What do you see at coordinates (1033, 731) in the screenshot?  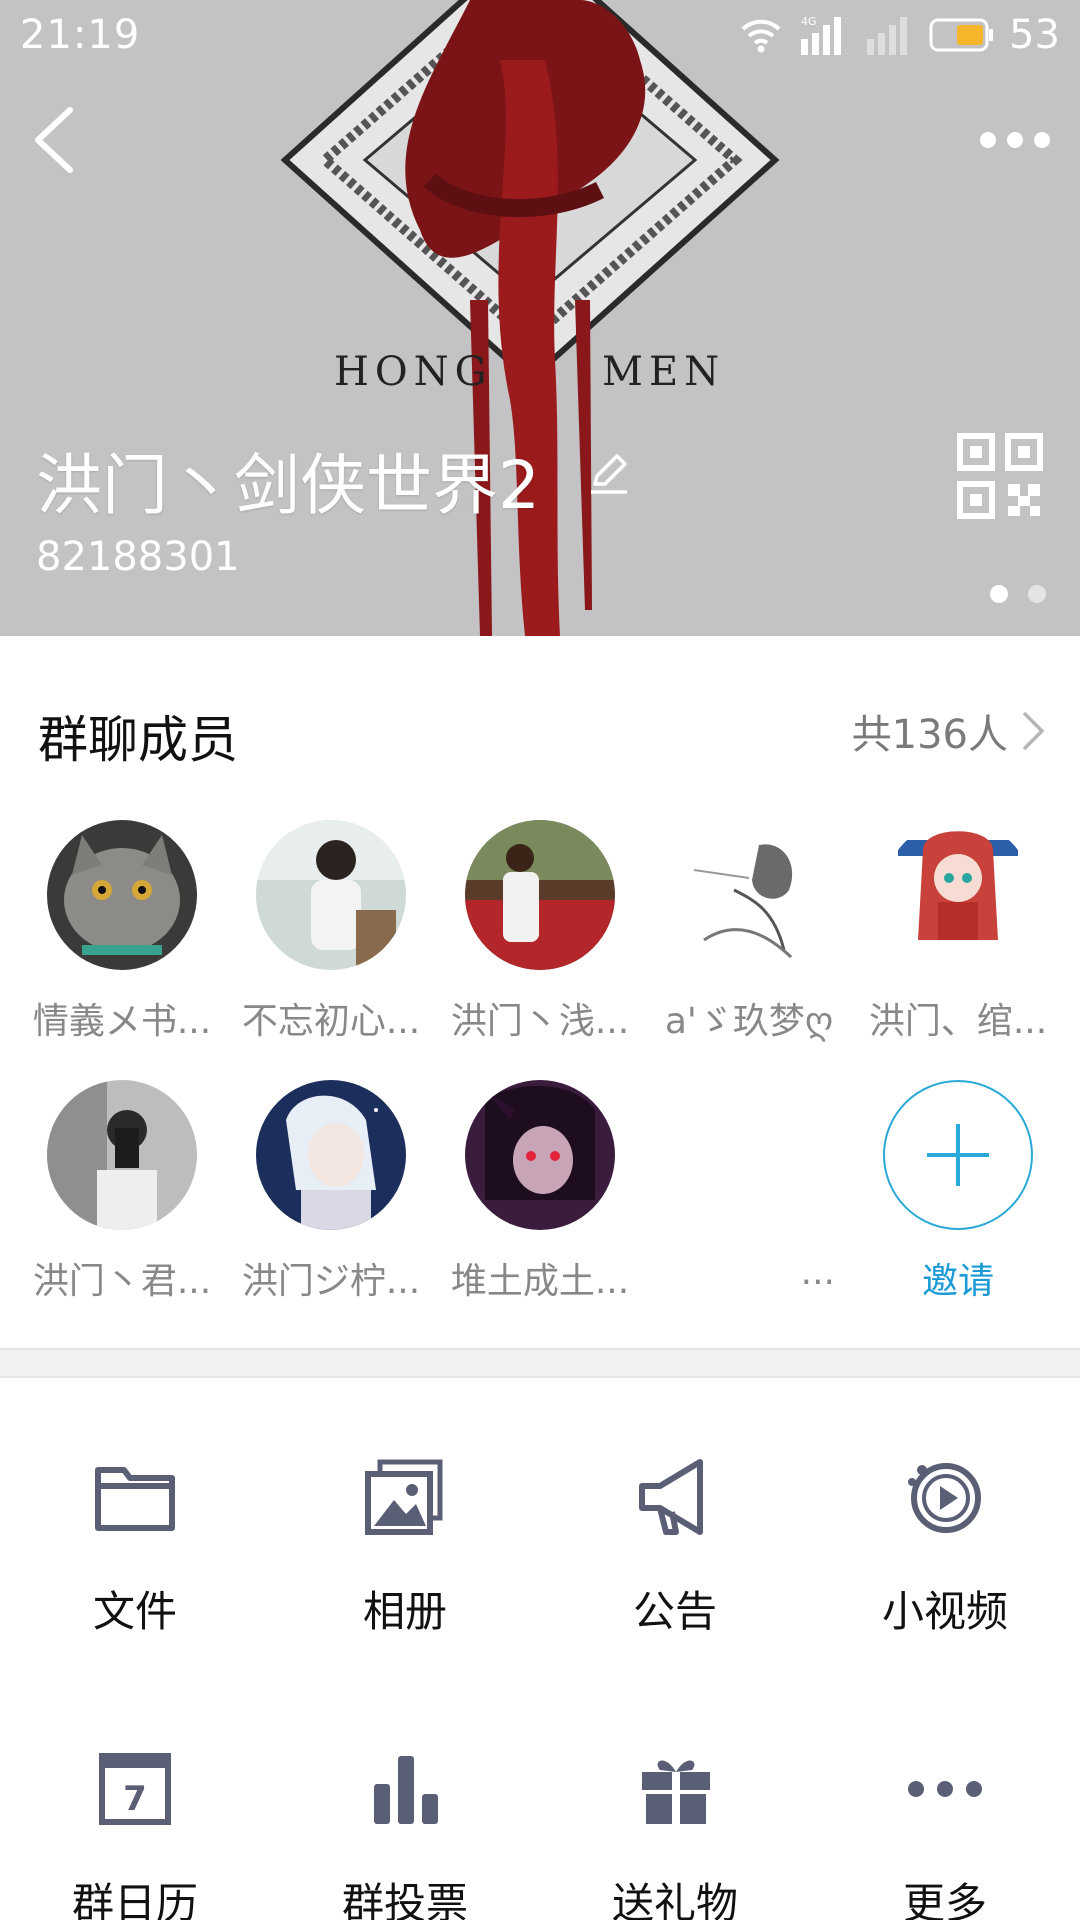 I see `chevron-right-icon` at bounding box center [1033, 731].